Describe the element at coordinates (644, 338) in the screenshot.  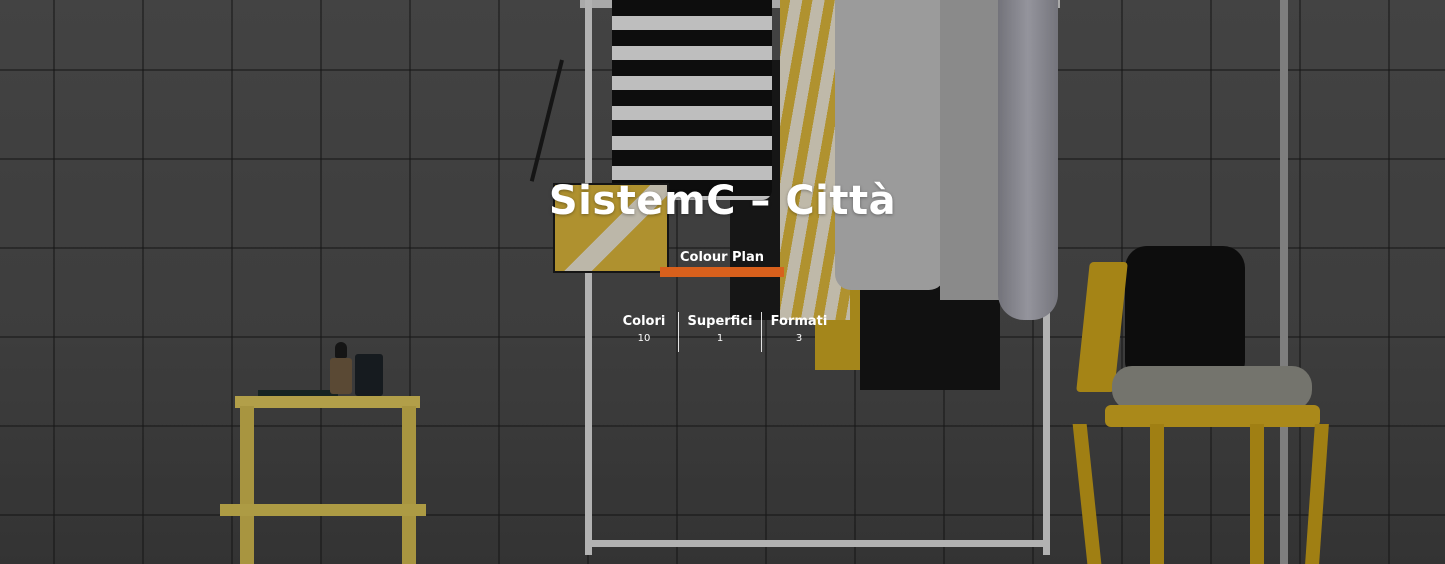
I see `stat-value: 10` at that location.